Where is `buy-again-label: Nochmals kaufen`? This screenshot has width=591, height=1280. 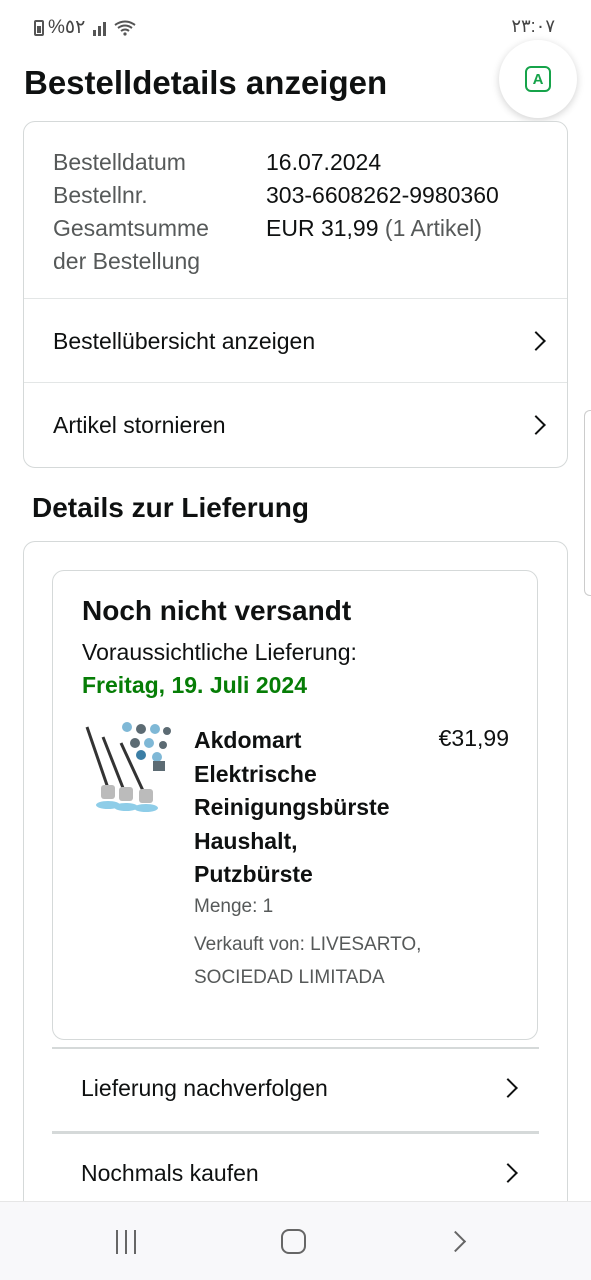
buy-again-label: Nochmals kaufen is located at coordinates (170, 1172).